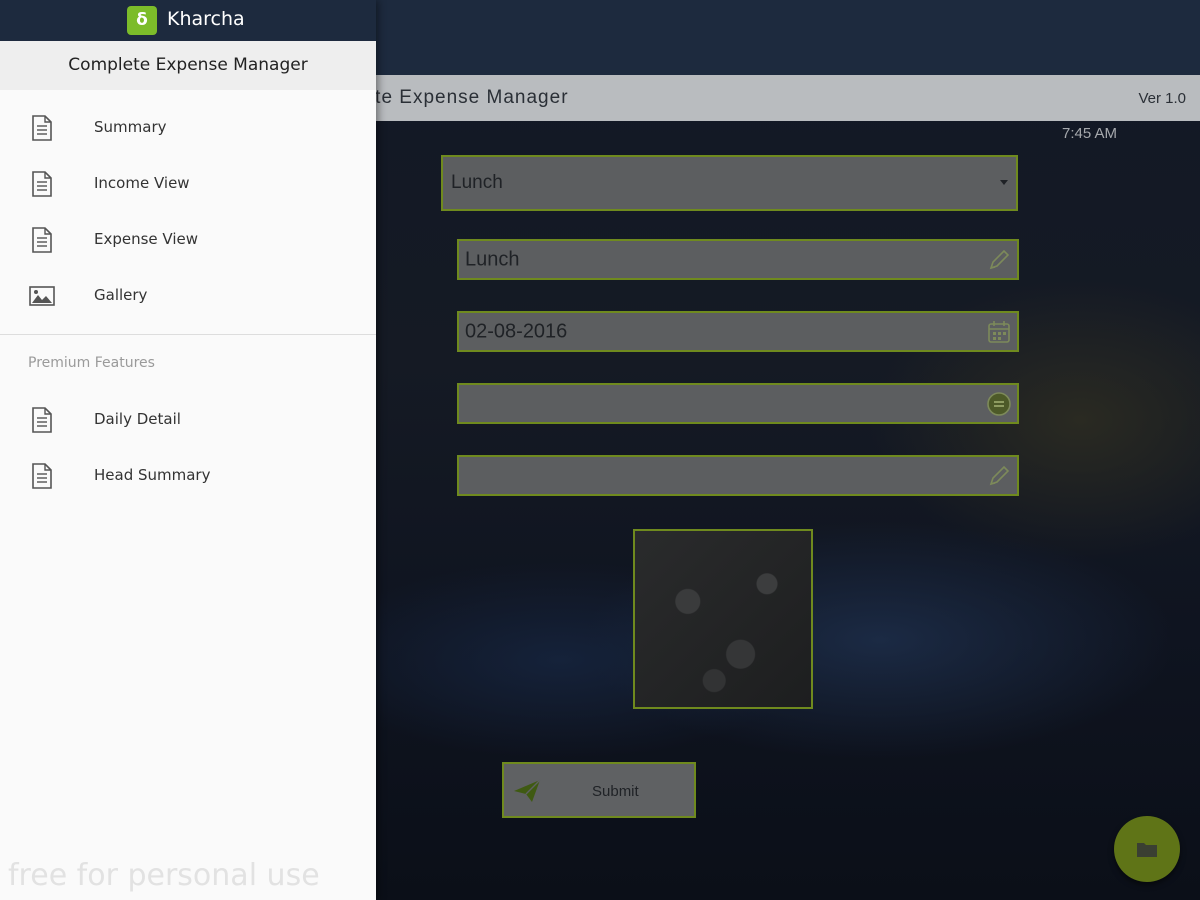 This screenshot has width=1200, height=900. Describe the element at coordinates (188, 334) in the screenshot. I see `menu-divider` at that location.